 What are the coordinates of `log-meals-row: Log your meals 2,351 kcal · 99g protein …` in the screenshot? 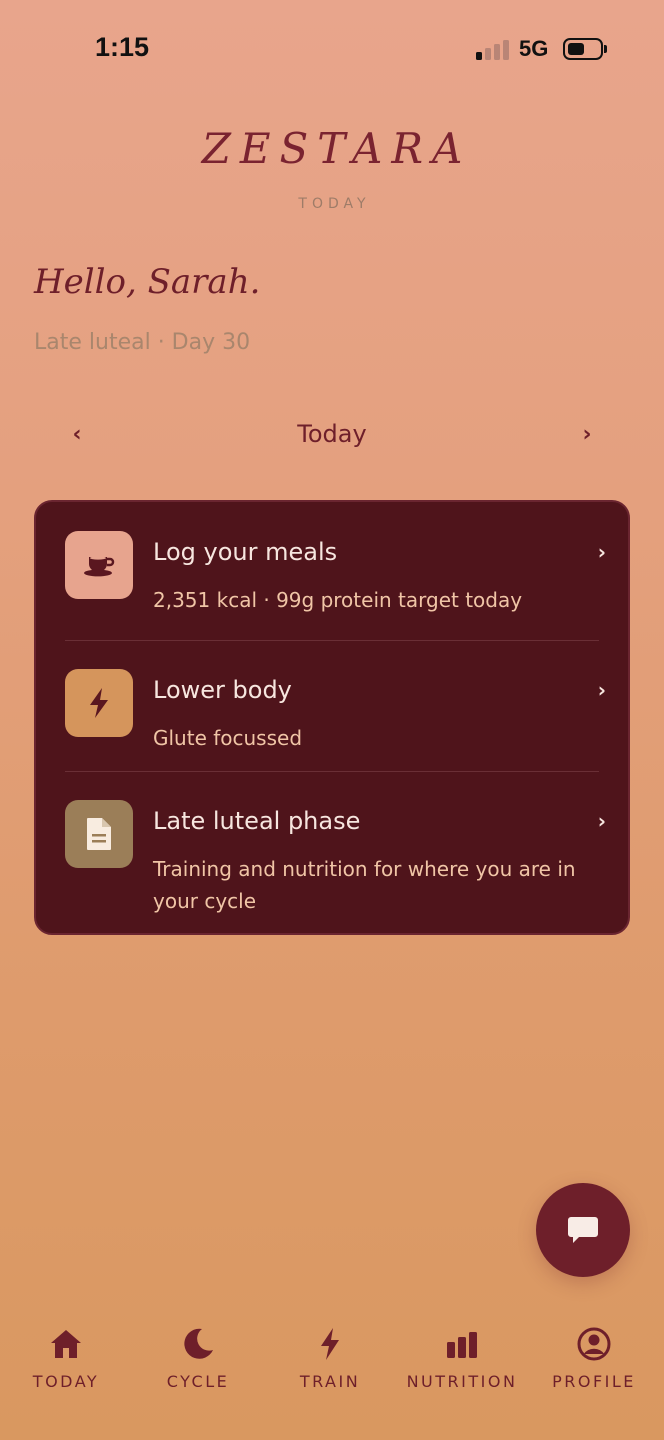 It's located at (332, 571).